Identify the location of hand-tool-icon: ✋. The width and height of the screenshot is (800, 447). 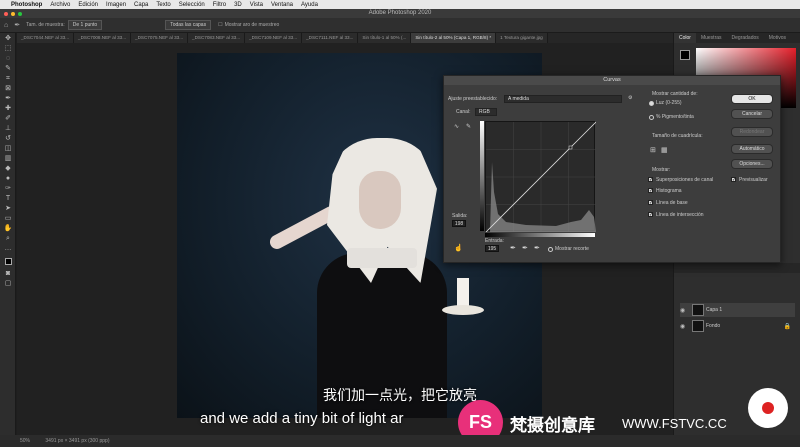
(8, 228).